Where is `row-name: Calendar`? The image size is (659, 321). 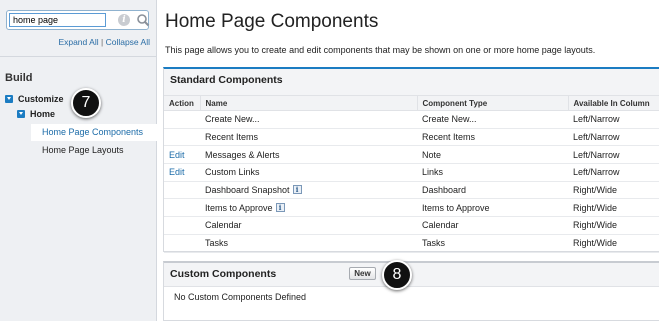
row-name: Calendar is located at coordinates (308, 225).